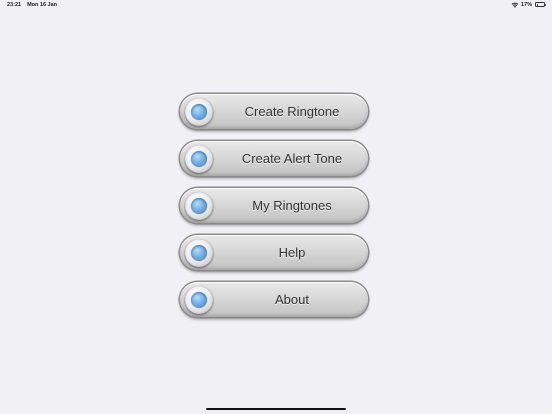  Describe the element at coordinates (274, 252) in the screenshot. I see `help-button: Help` at that location.